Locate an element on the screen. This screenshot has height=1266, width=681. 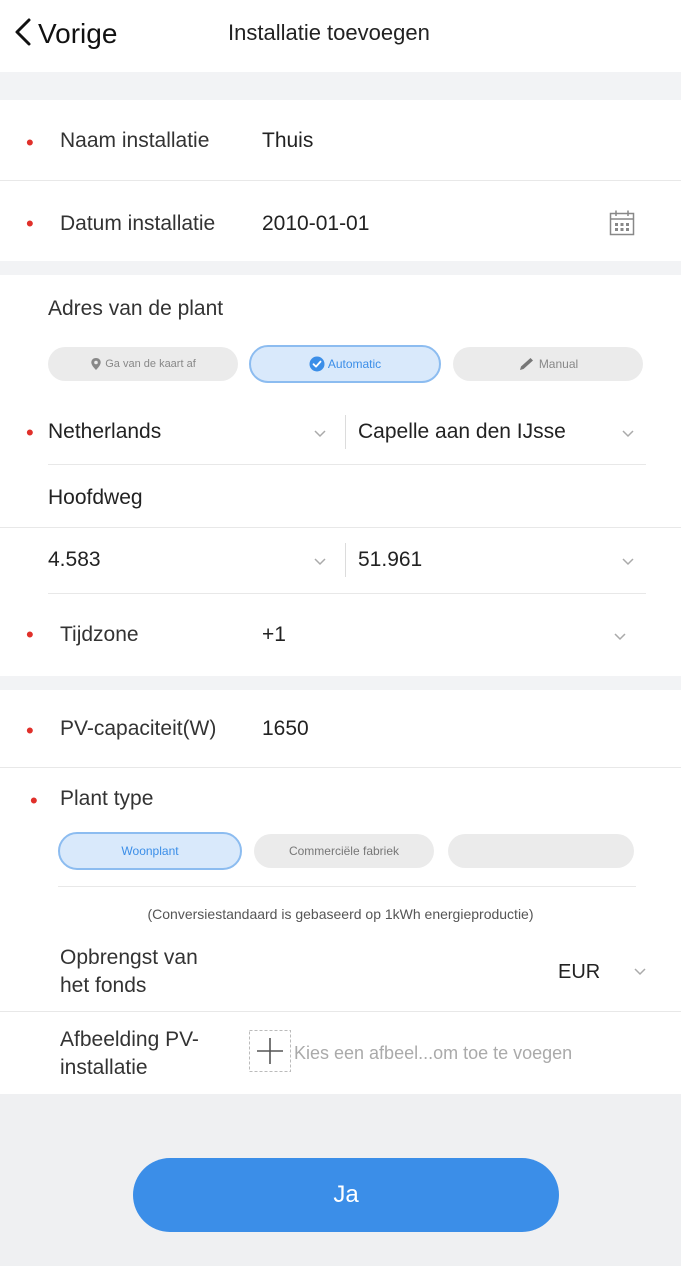
pv-capacity-row: • PV-capaciteit(W) 1650 is located at coordinates (340, 728).